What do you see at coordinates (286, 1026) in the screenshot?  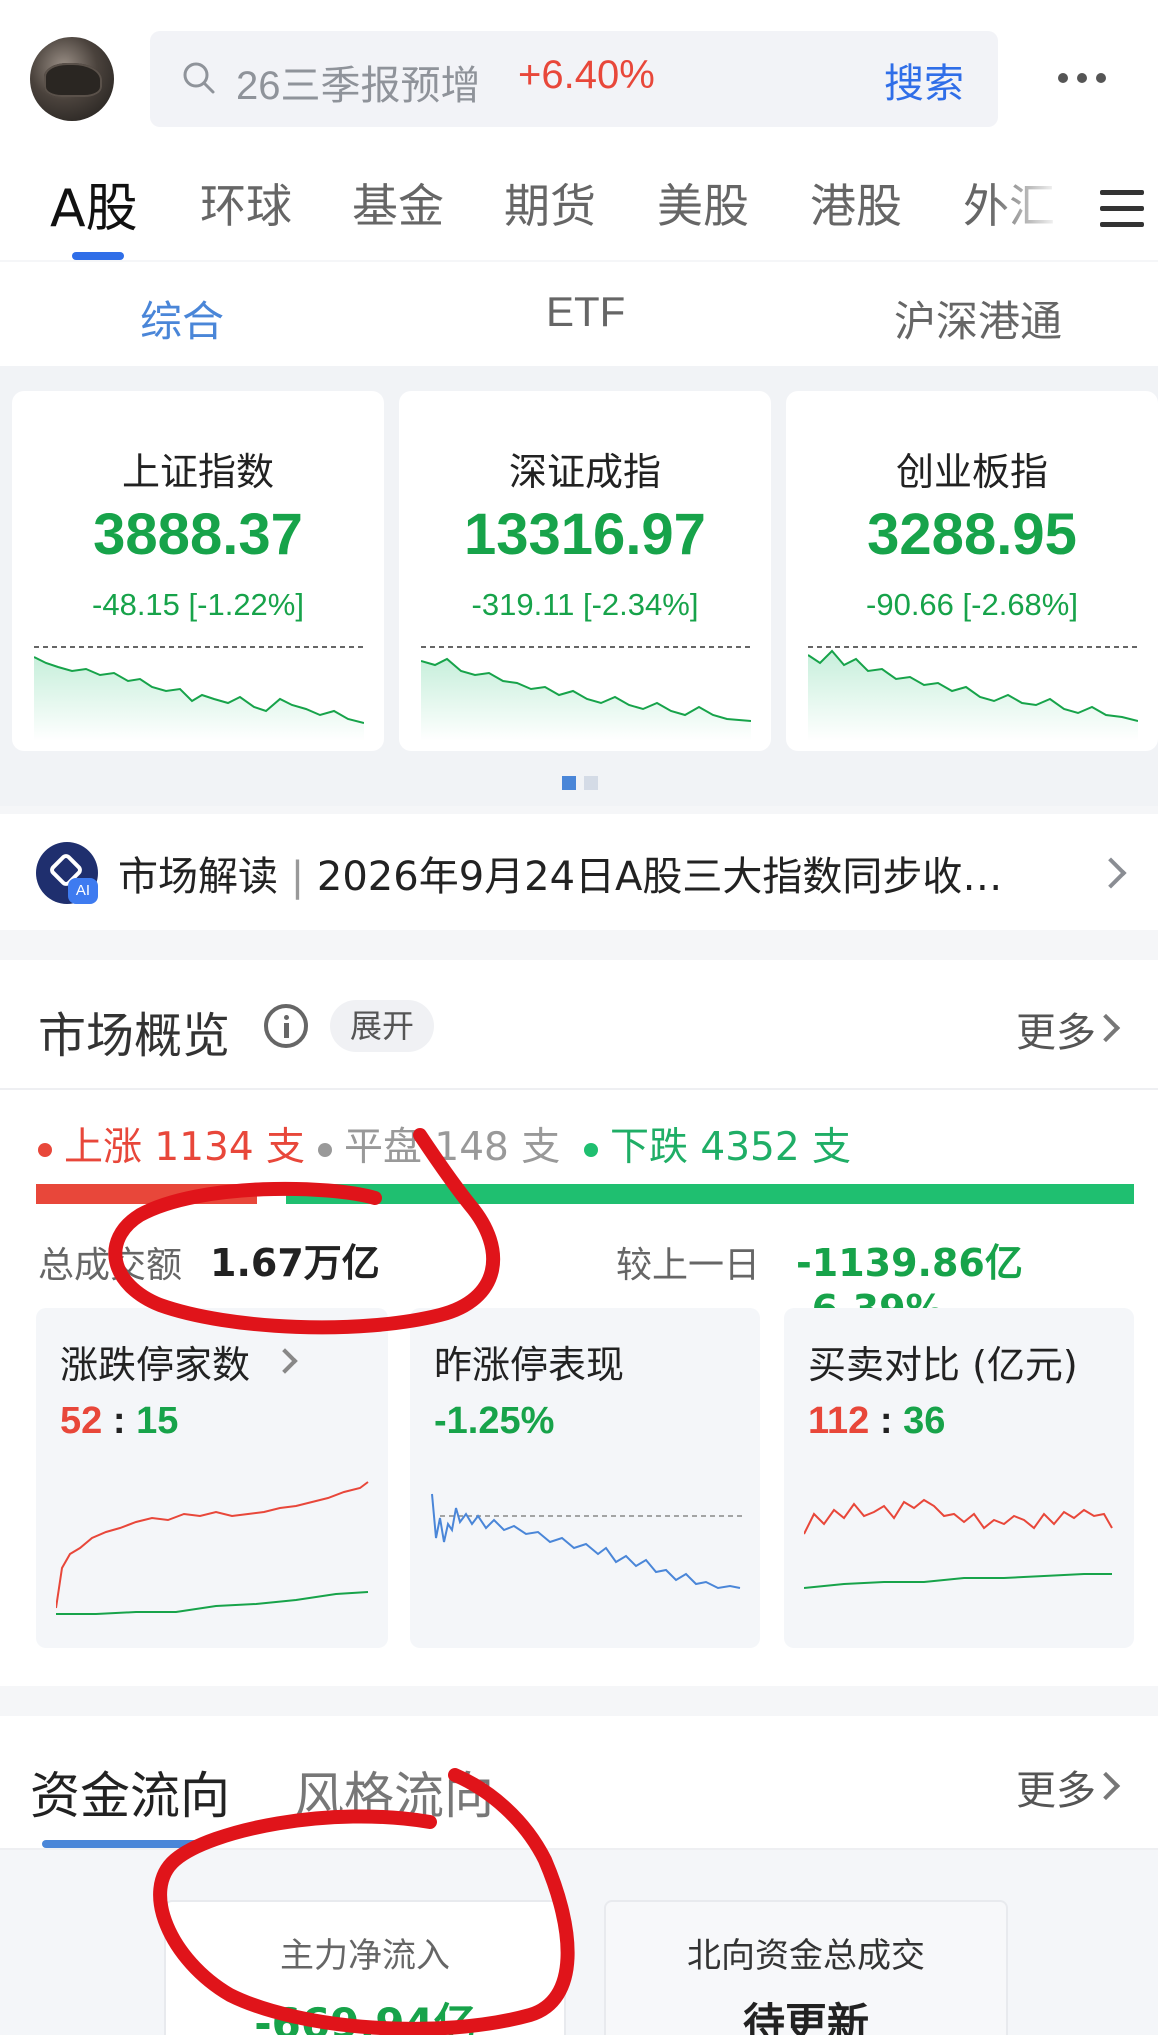 I see `info-icon` at bounding box center [286, 1026].